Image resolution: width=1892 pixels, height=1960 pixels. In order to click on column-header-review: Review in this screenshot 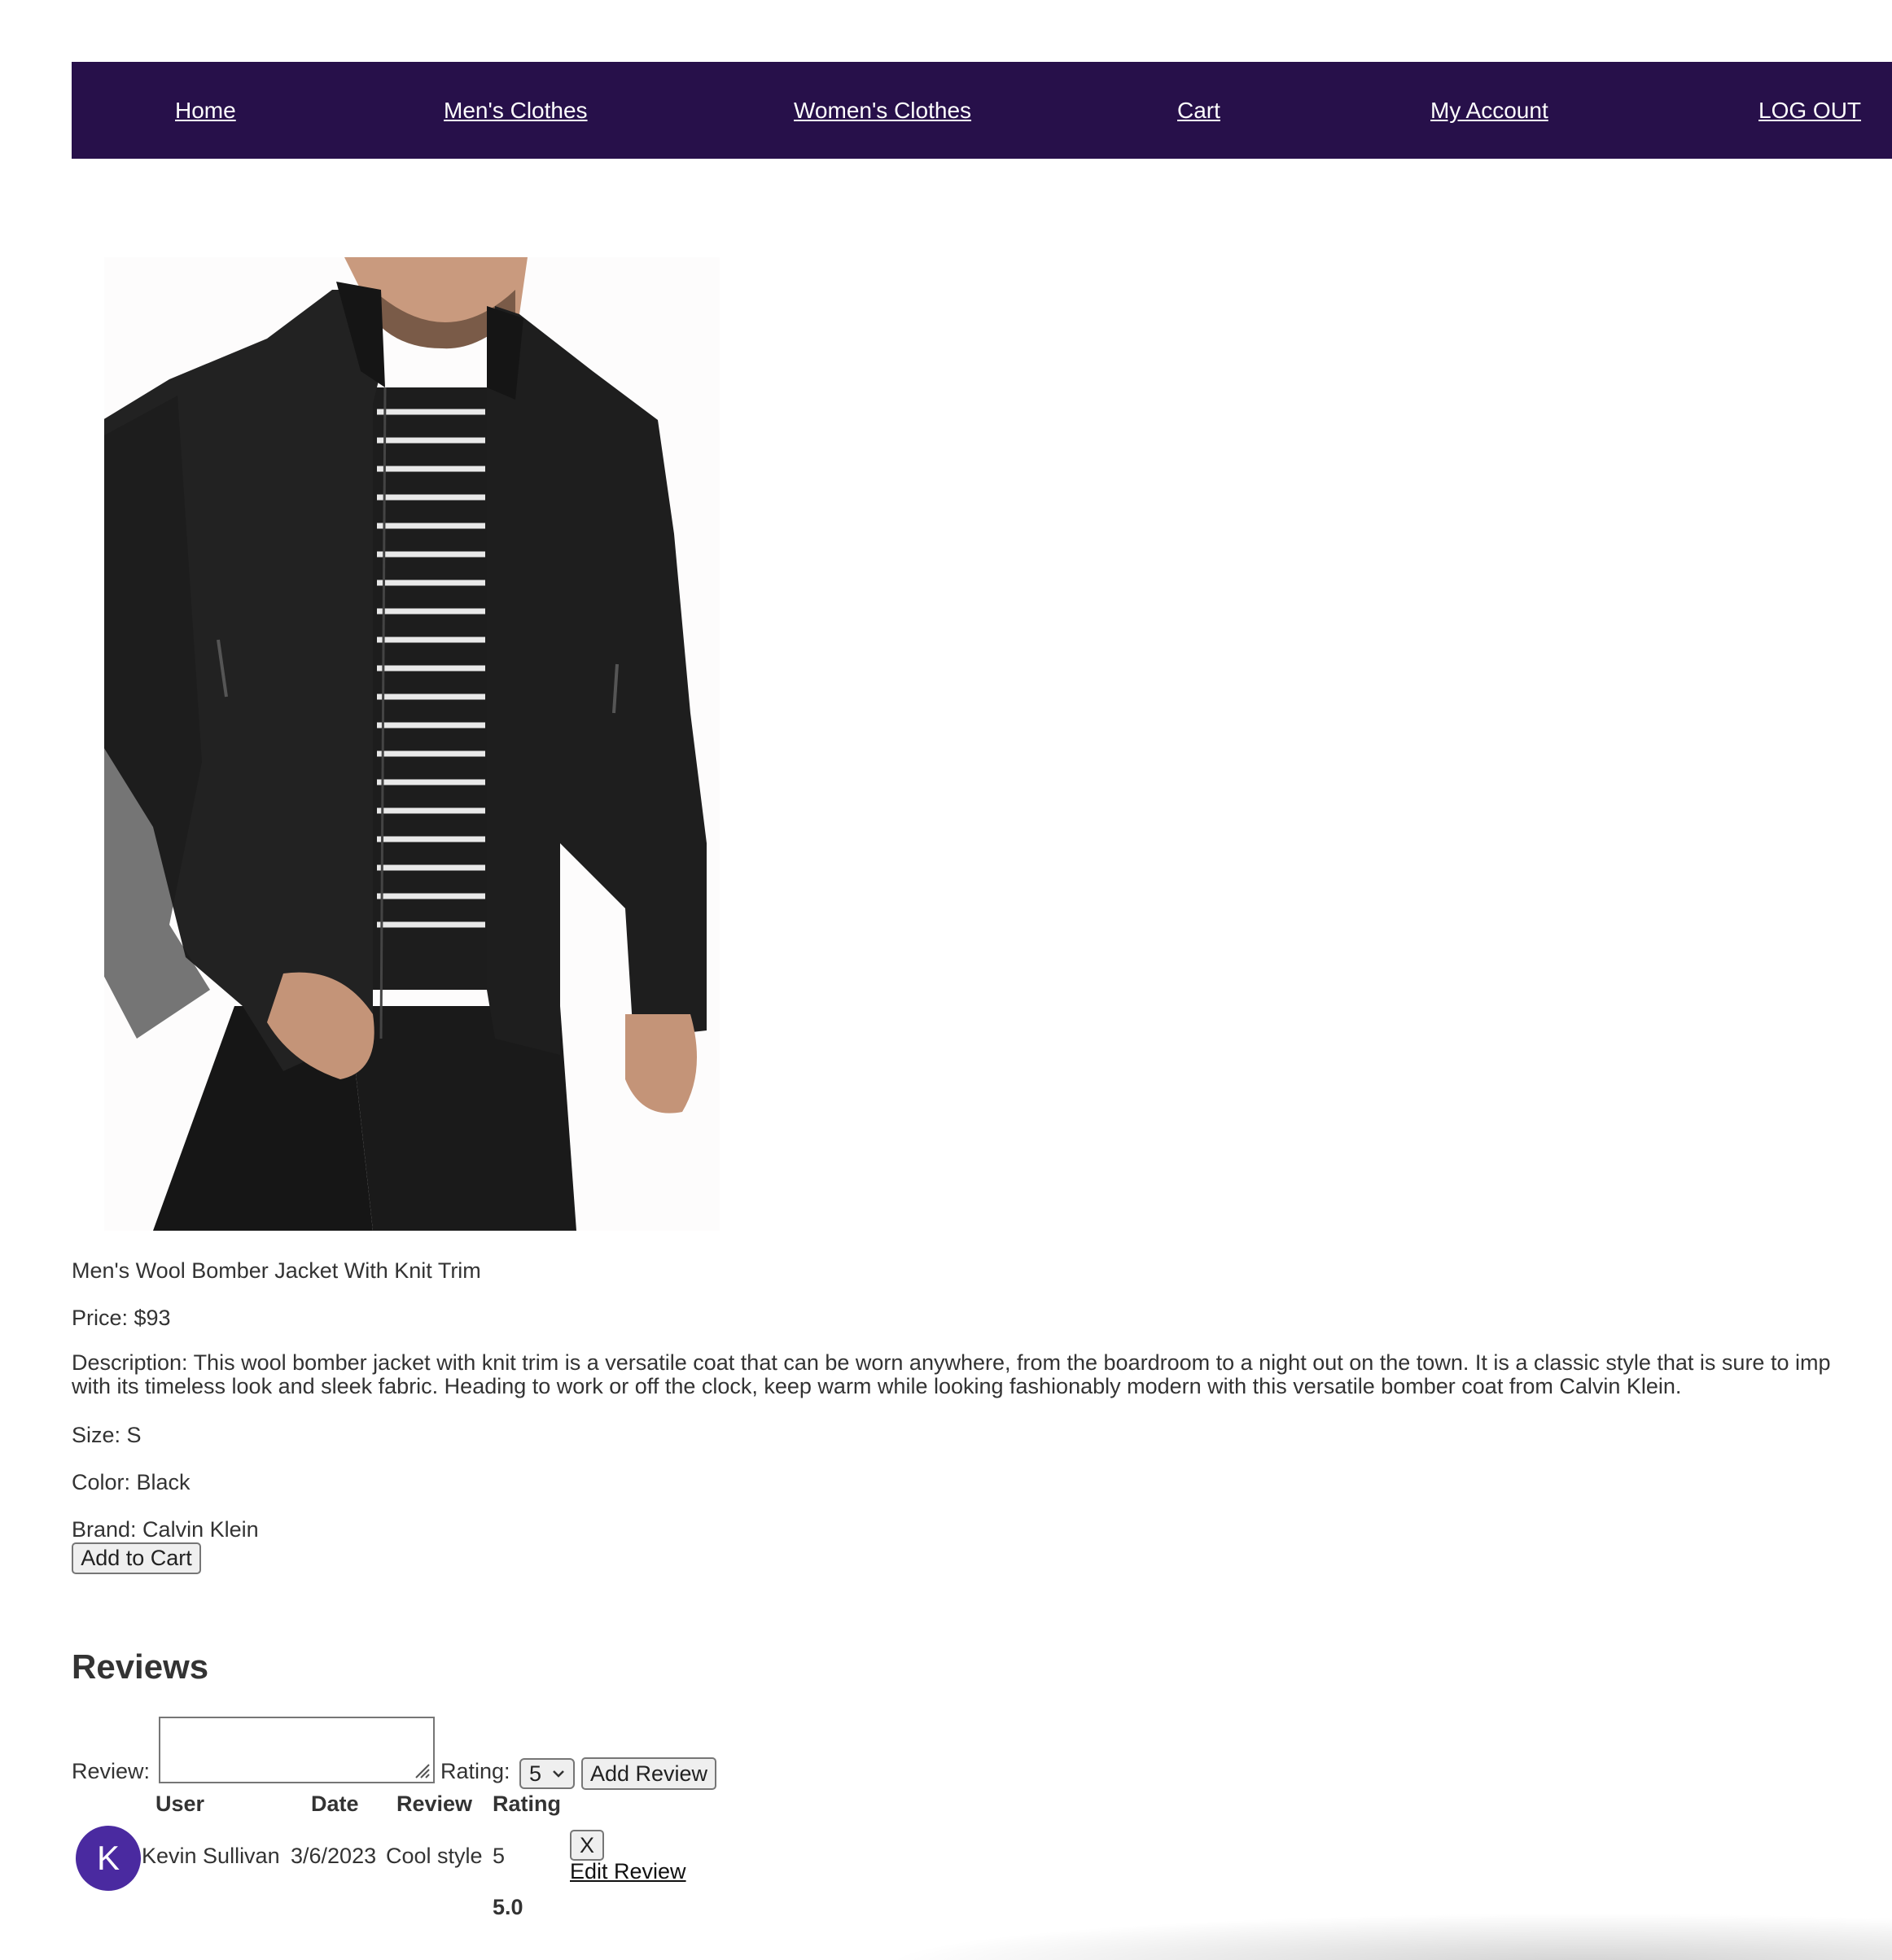, I will do `click(434, 1804)`.